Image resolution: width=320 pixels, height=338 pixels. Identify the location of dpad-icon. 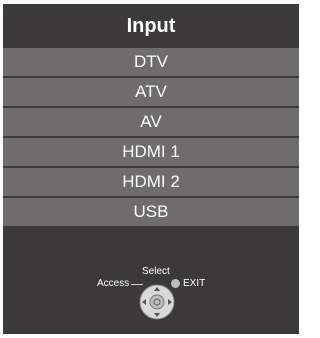
(157, 302).